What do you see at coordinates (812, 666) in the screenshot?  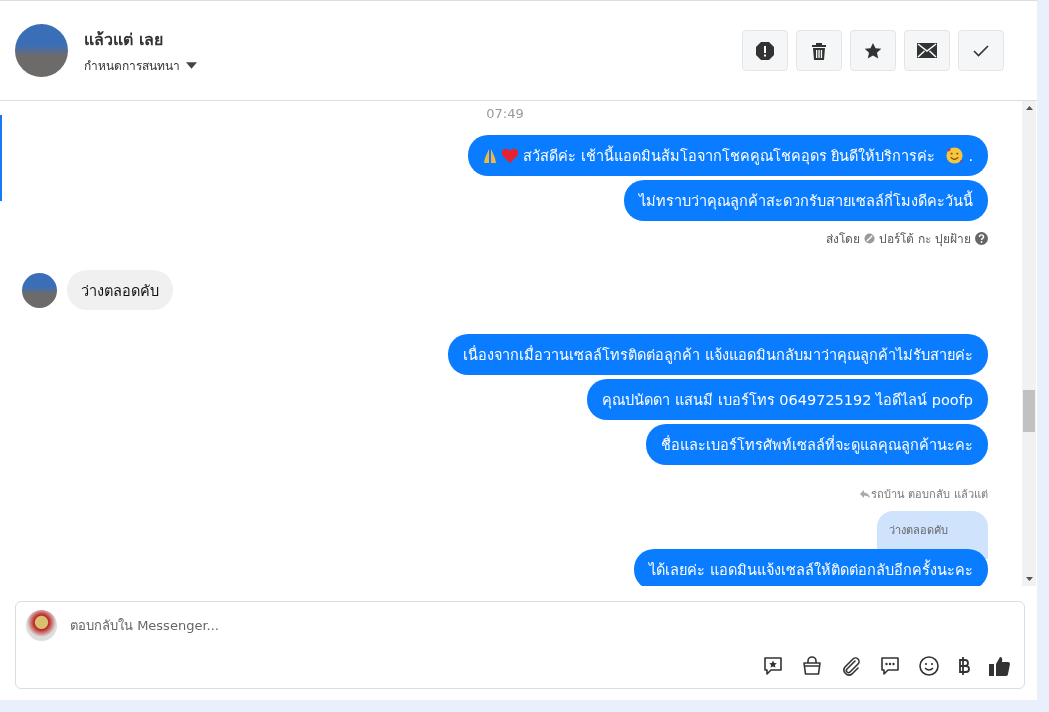 I see `shopping-bag-icon` at bounding box center [812, 666].